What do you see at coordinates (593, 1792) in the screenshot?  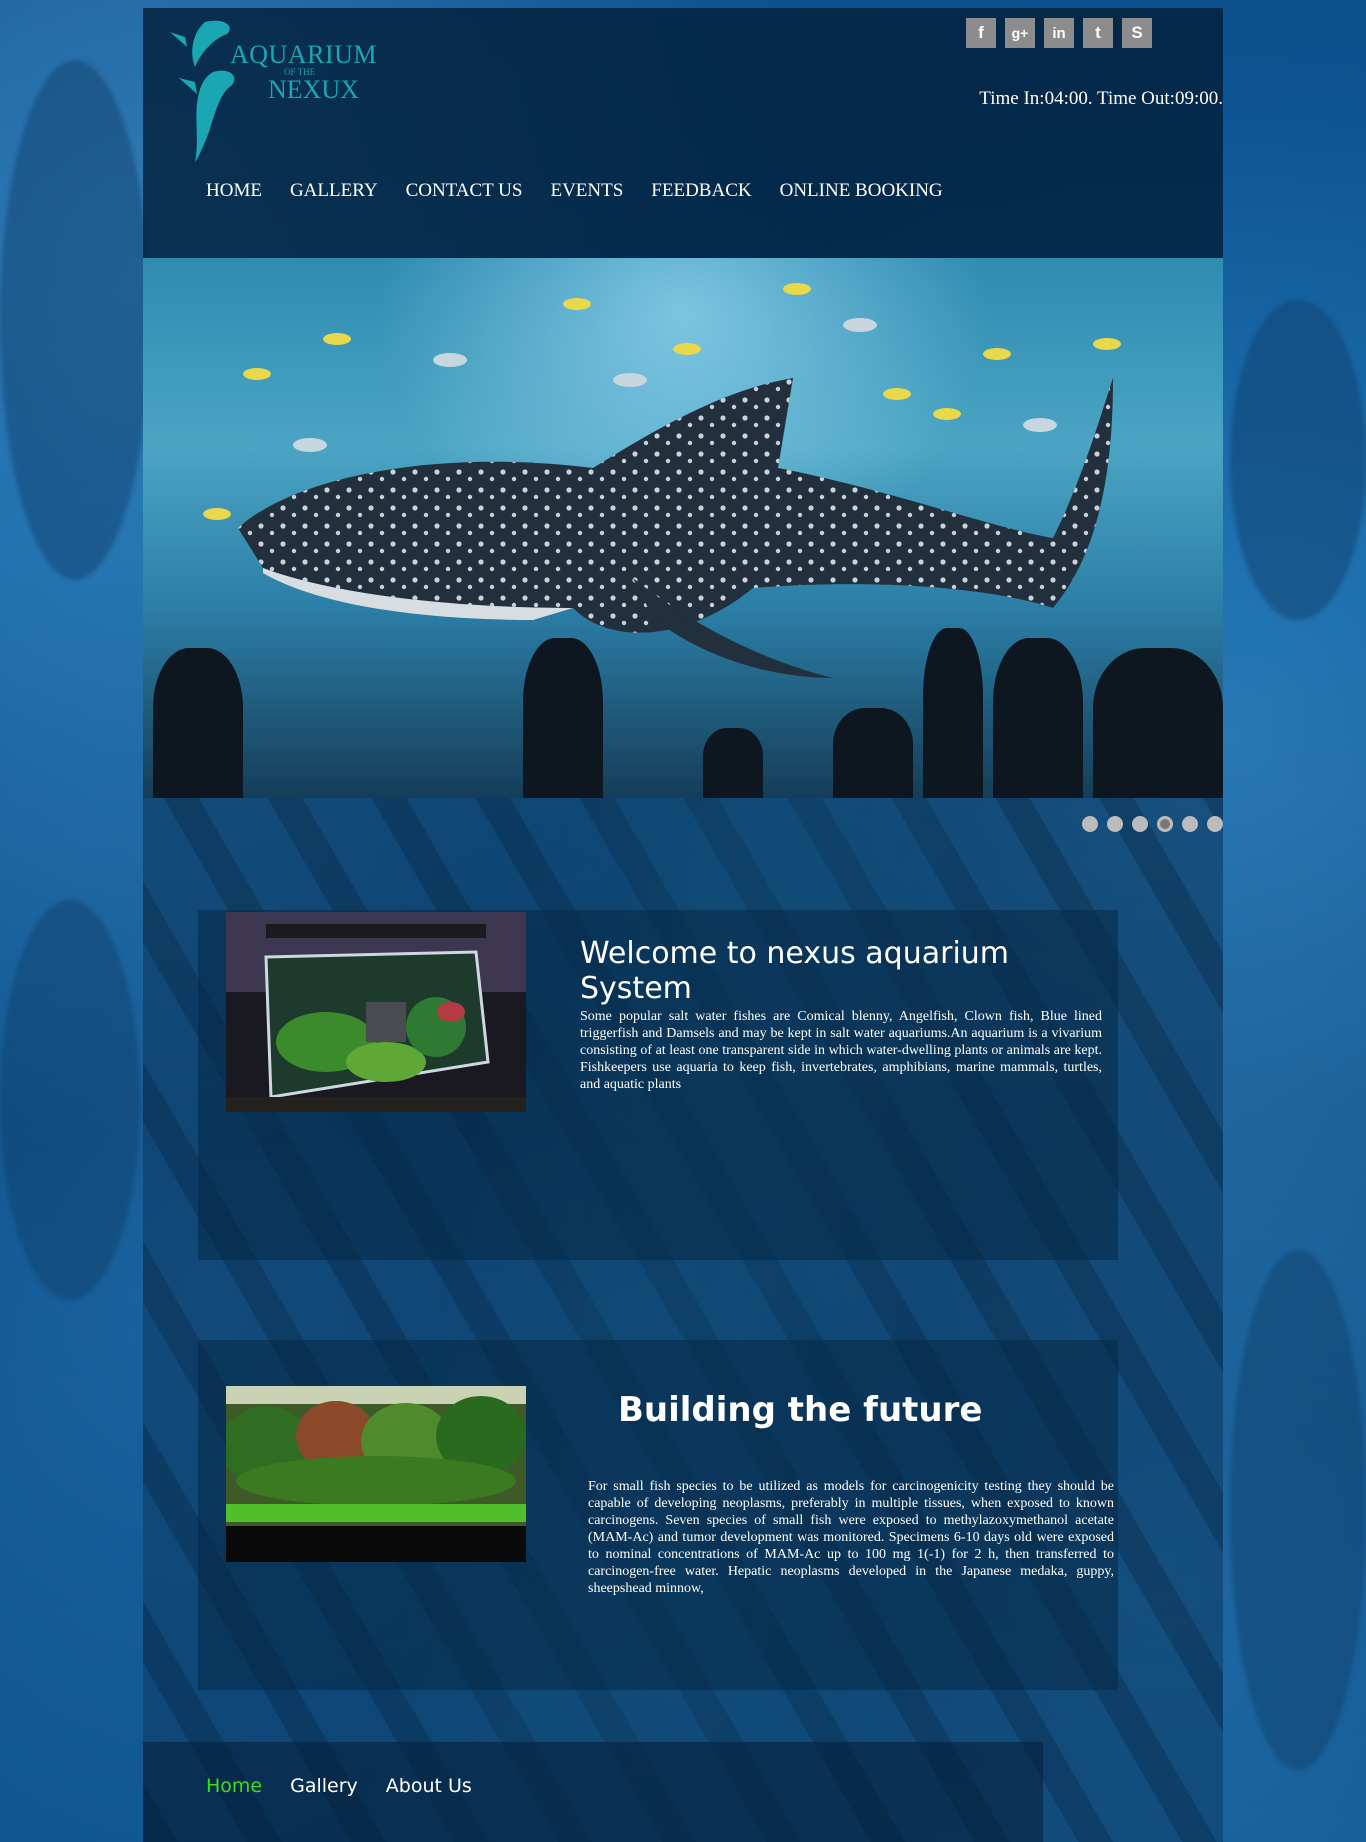 I see `site-footer: Home Gallery About Us` at bounding box center [593, 1792].